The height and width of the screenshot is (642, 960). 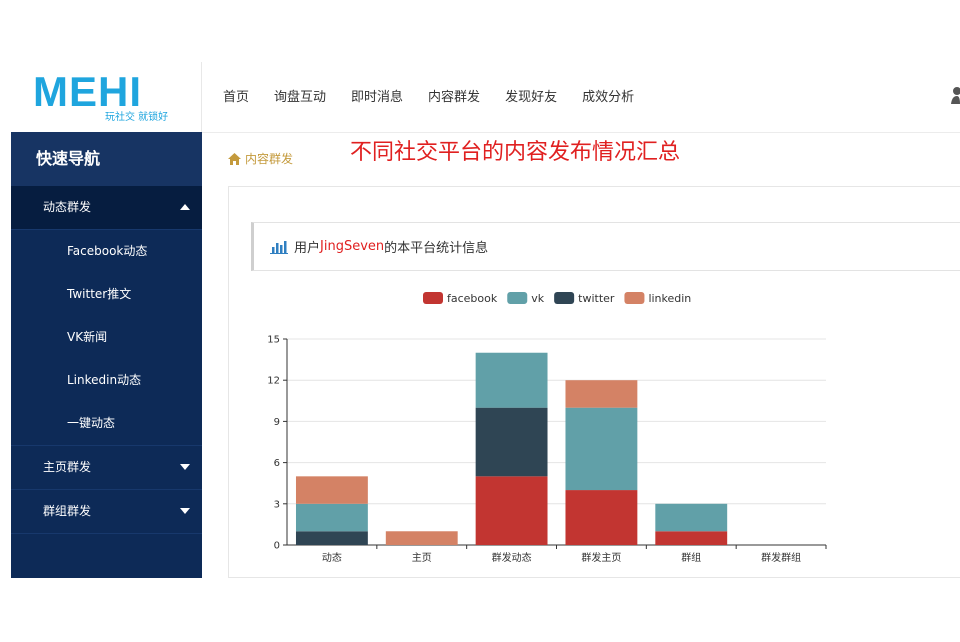 I want to click on x-tick-label: 群发动态, so click(x=512, y=557).